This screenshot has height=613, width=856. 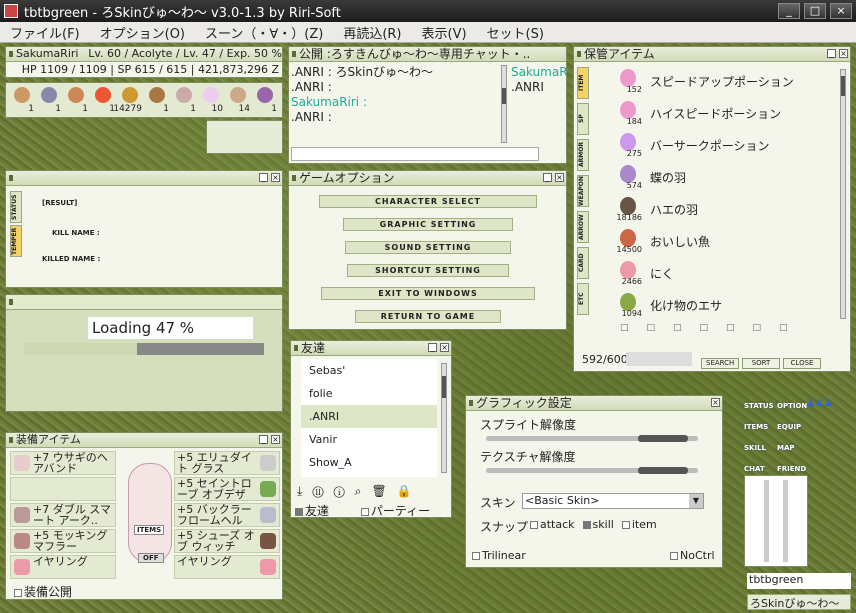 What do you see at coordinates (712, 54) in the screenshot?
I see `storage-header: 保管アイテム _ ×` at bounding box center [712, 54].